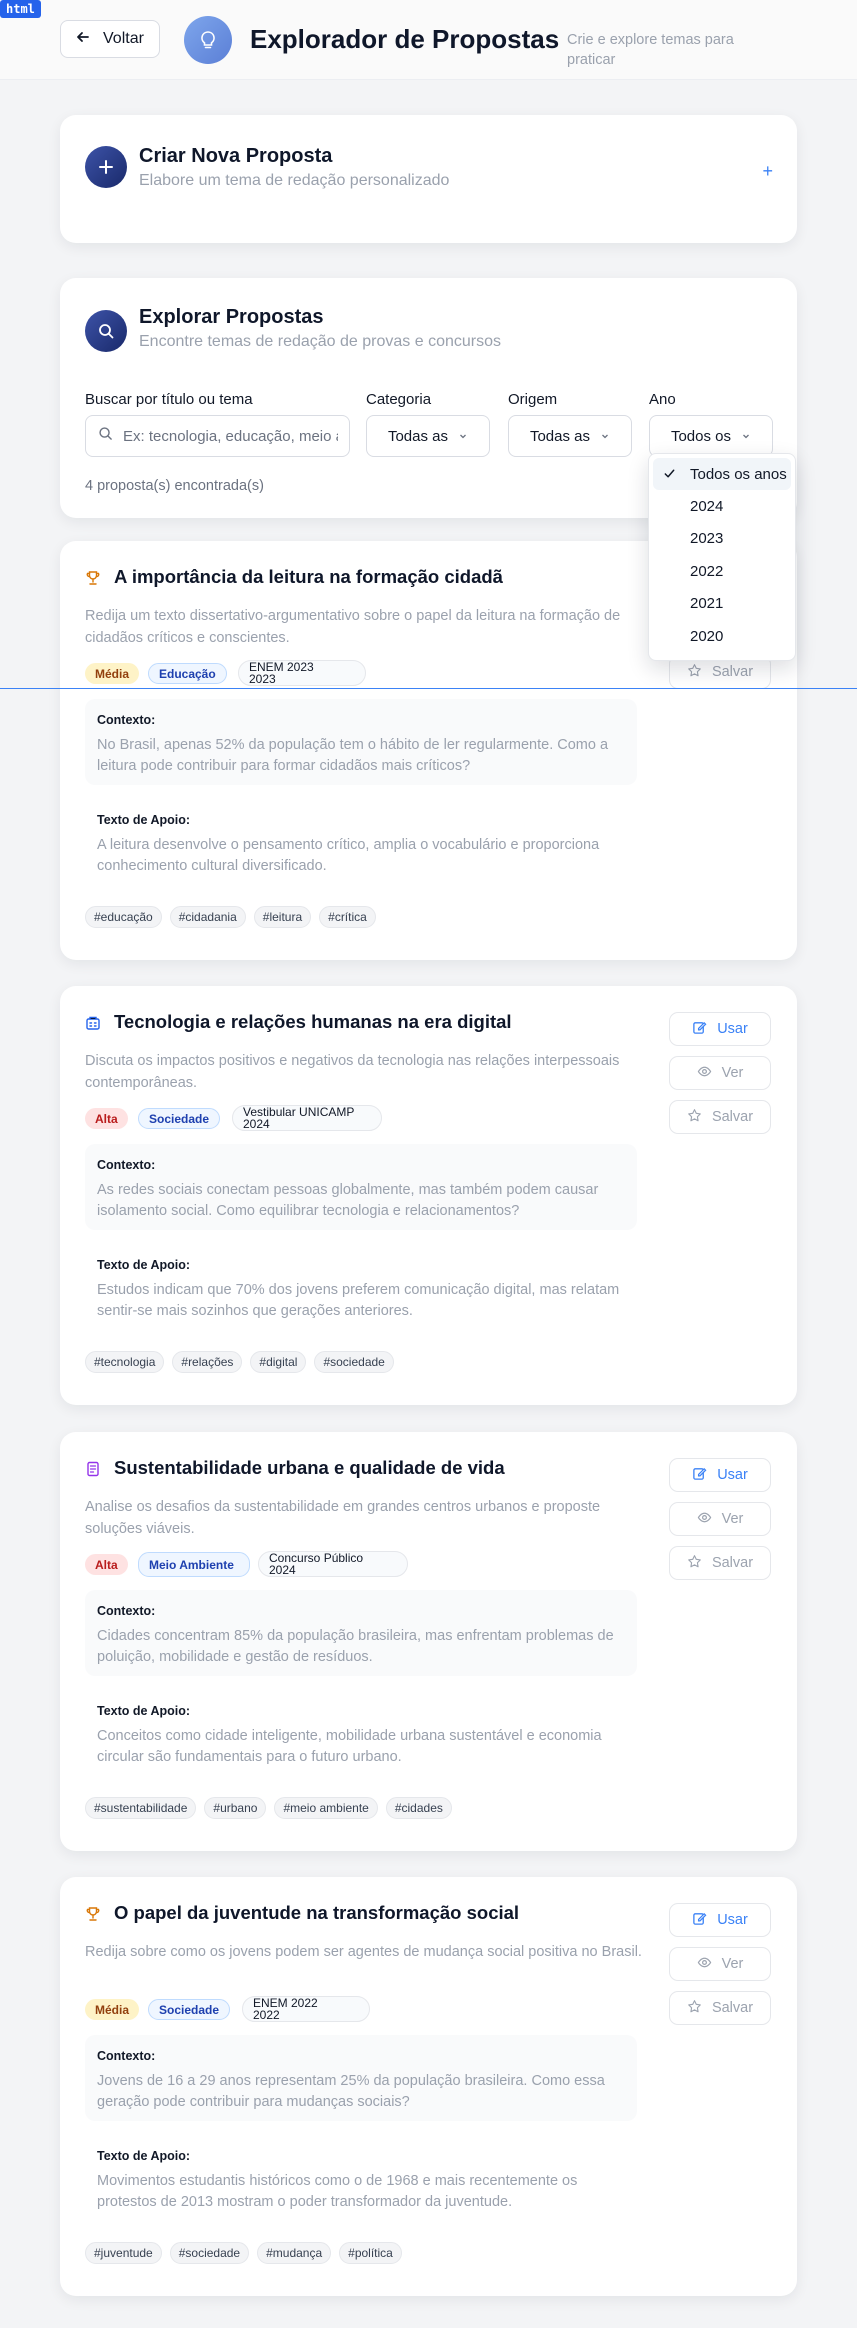 This screenshot has width=857, height=2328. I want to click on save-label: Salvar, so click(732, 1117).